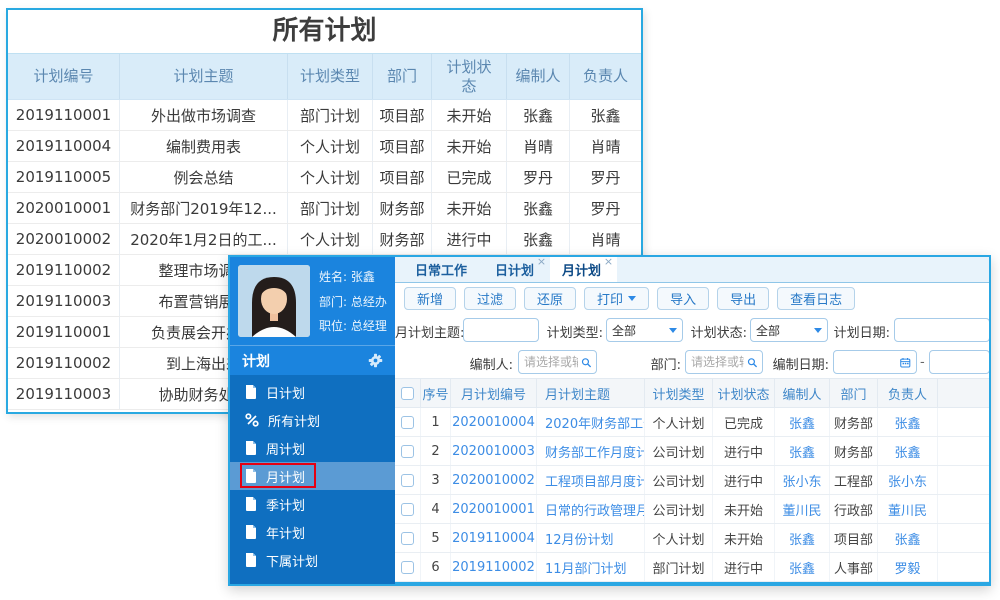 The height and width of the screenshot is (600, 1000). Describe the element at coordinates (312, 504) in the screenshot. I see `sidebar-item-5: 季计划` at that location.